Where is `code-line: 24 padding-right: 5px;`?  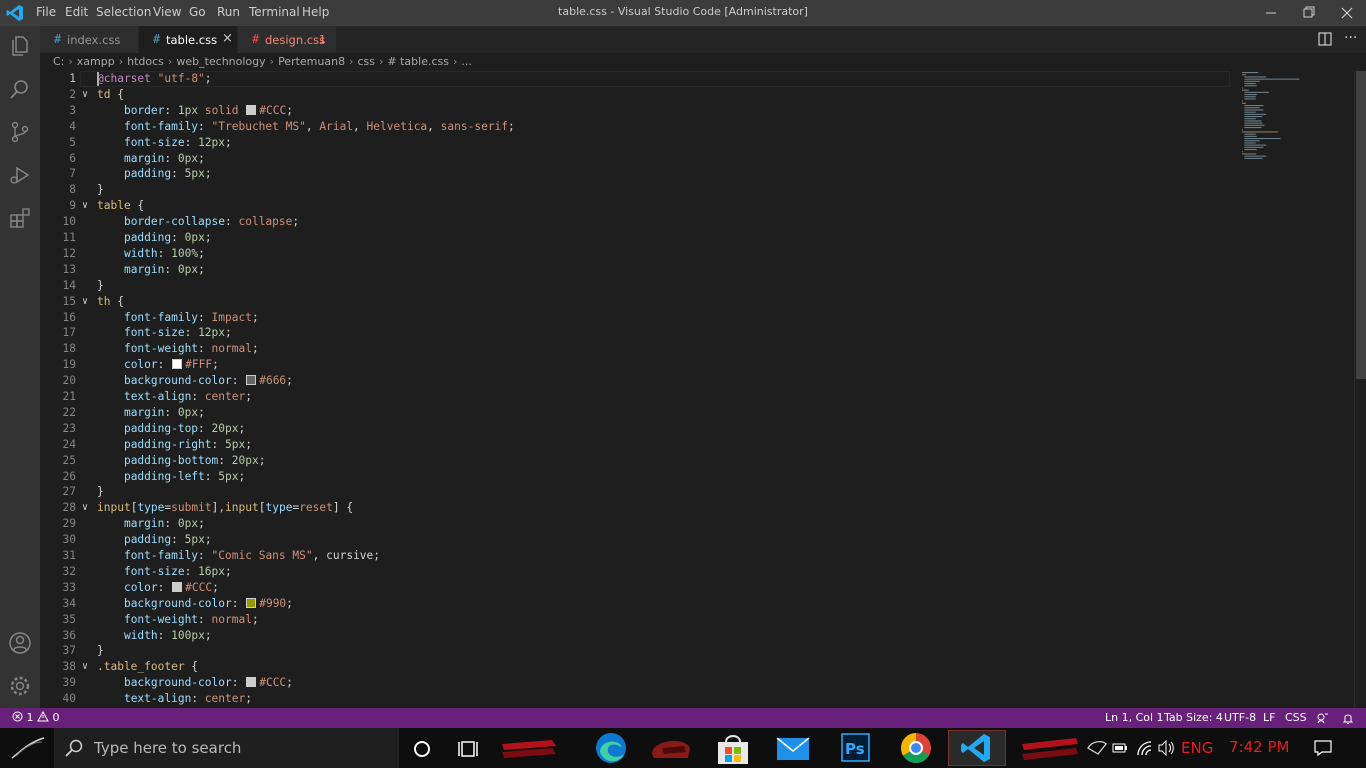 code-line: 24 padding-right: 5px; is located at coordinates (640, 445).